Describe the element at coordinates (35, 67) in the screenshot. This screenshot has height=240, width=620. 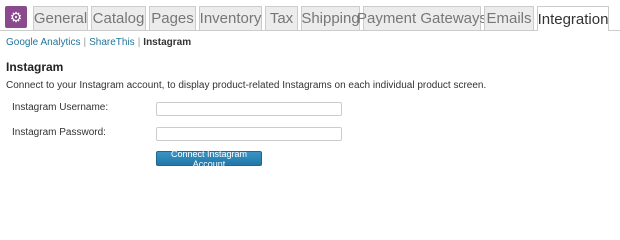
I see `section-title: Instagram` at that location.